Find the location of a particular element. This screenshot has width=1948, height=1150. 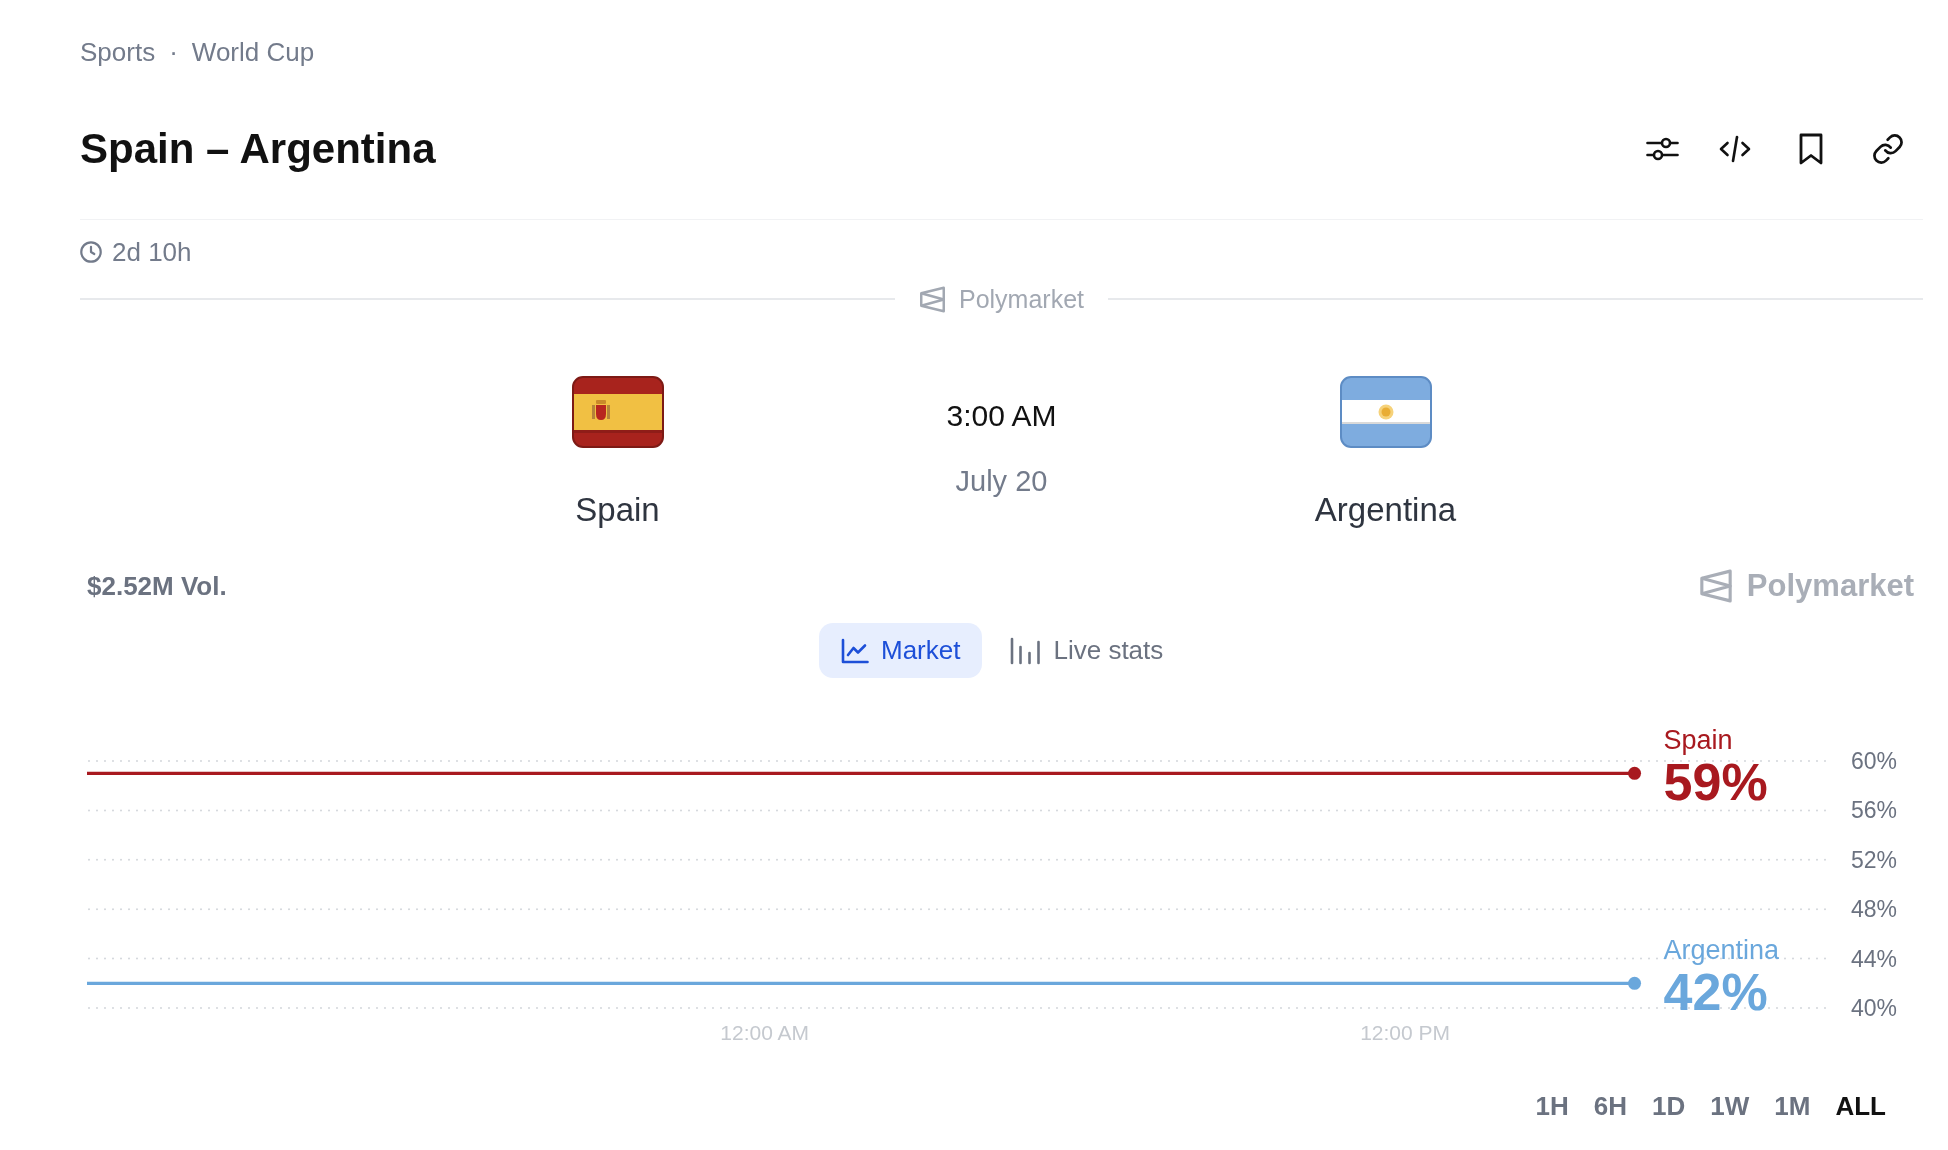

axis-label: 56% is located at coordinates (1874, 810).